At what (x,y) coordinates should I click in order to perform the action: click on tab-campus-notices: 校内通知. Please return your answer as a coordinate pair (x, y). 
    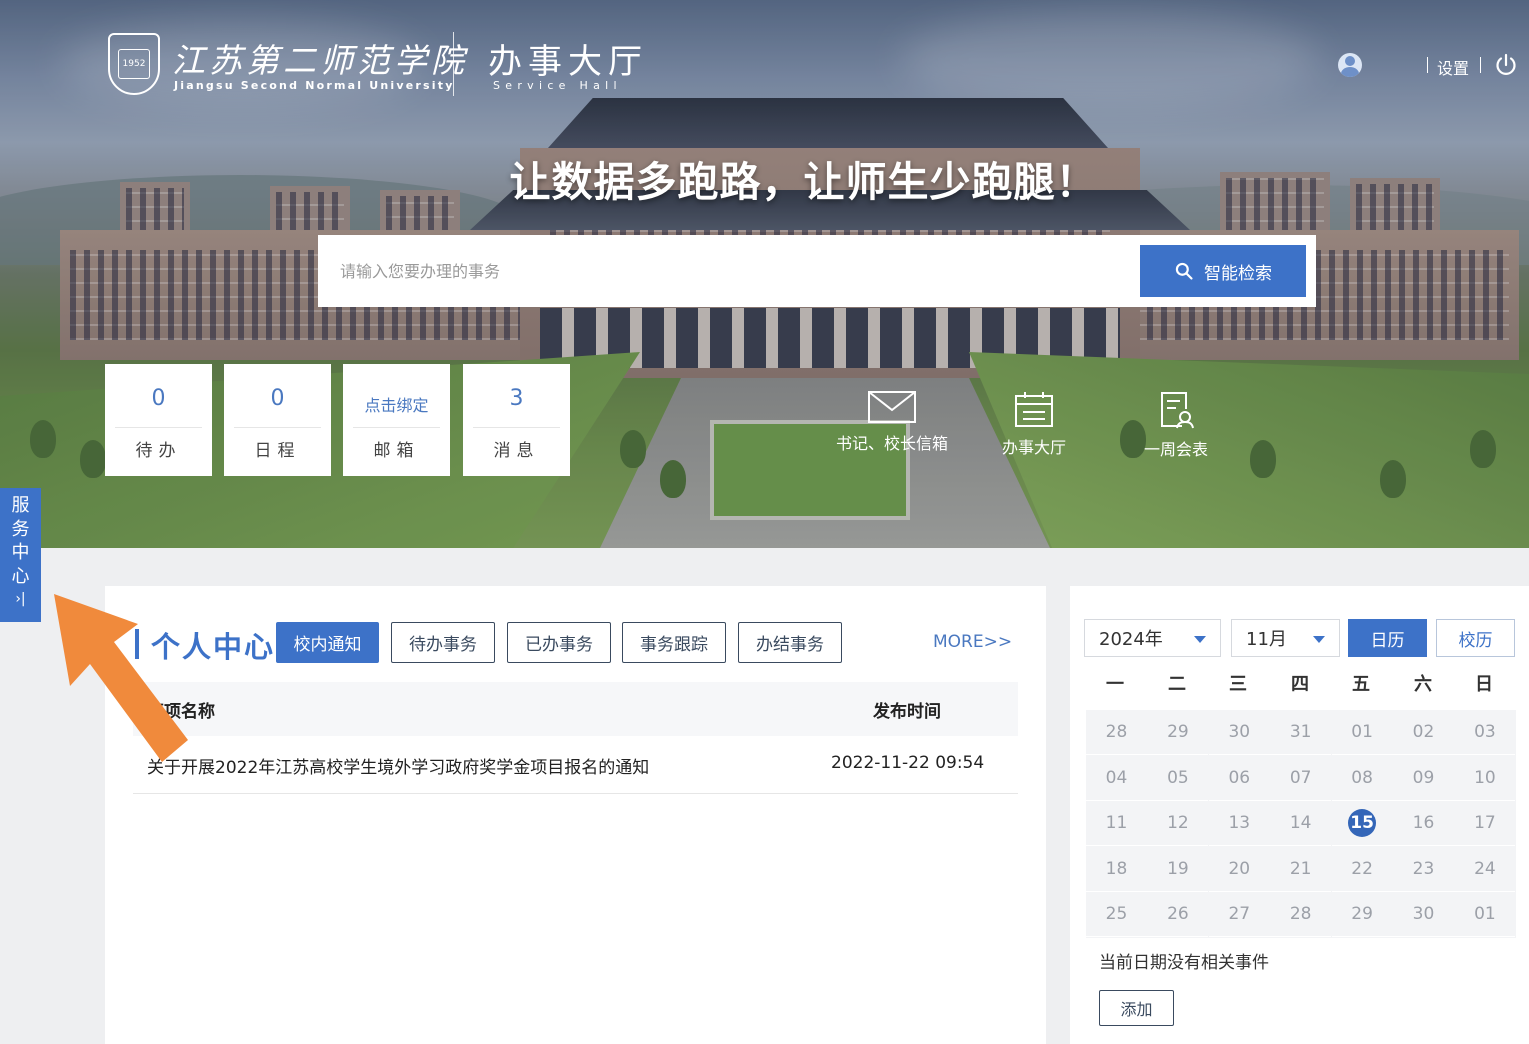
    Looking at the image, I should click on (327, 642).